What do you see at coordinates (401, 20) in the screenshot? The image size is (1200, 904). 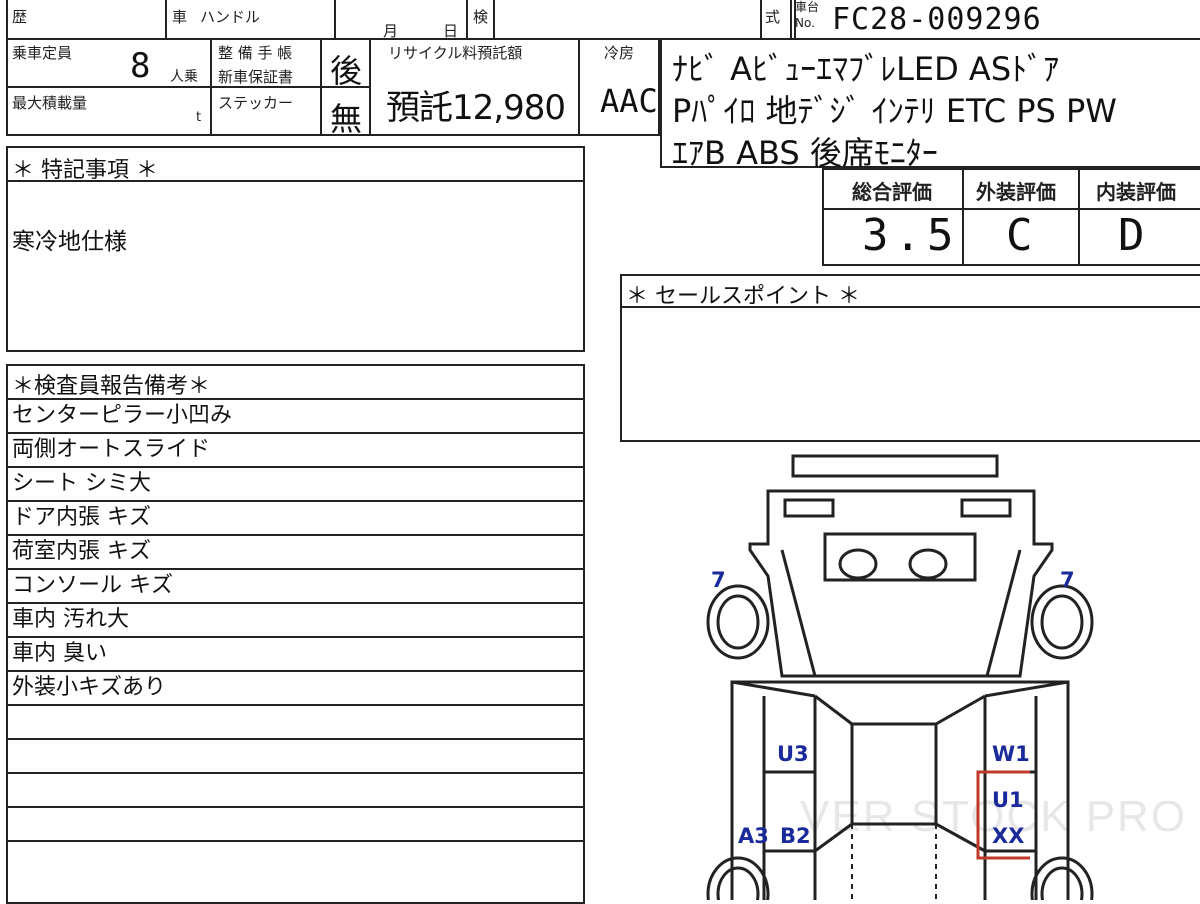 I see `header-row` at bounding box center [401, 20].